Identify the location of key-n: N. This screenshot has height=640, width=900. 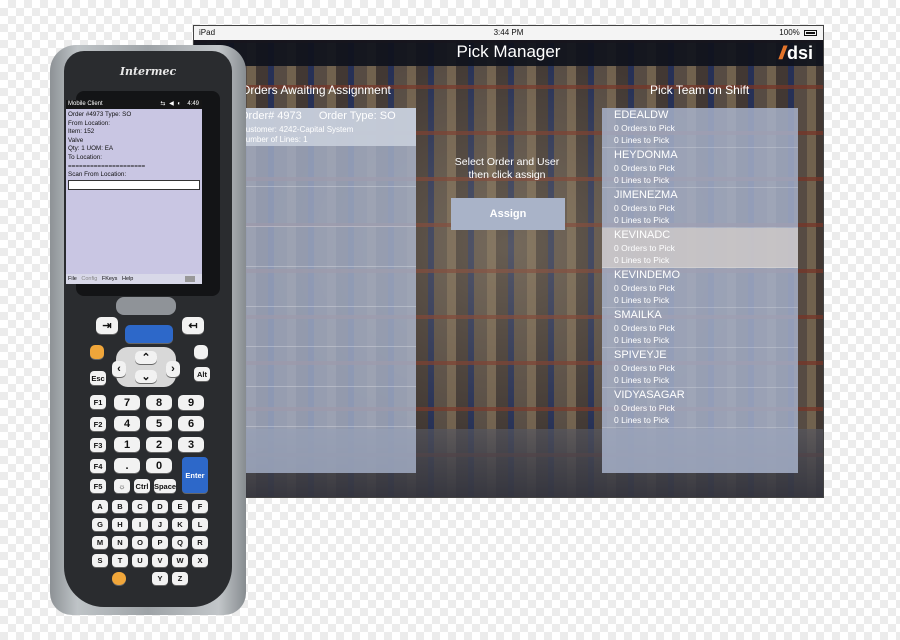
(120, 542).